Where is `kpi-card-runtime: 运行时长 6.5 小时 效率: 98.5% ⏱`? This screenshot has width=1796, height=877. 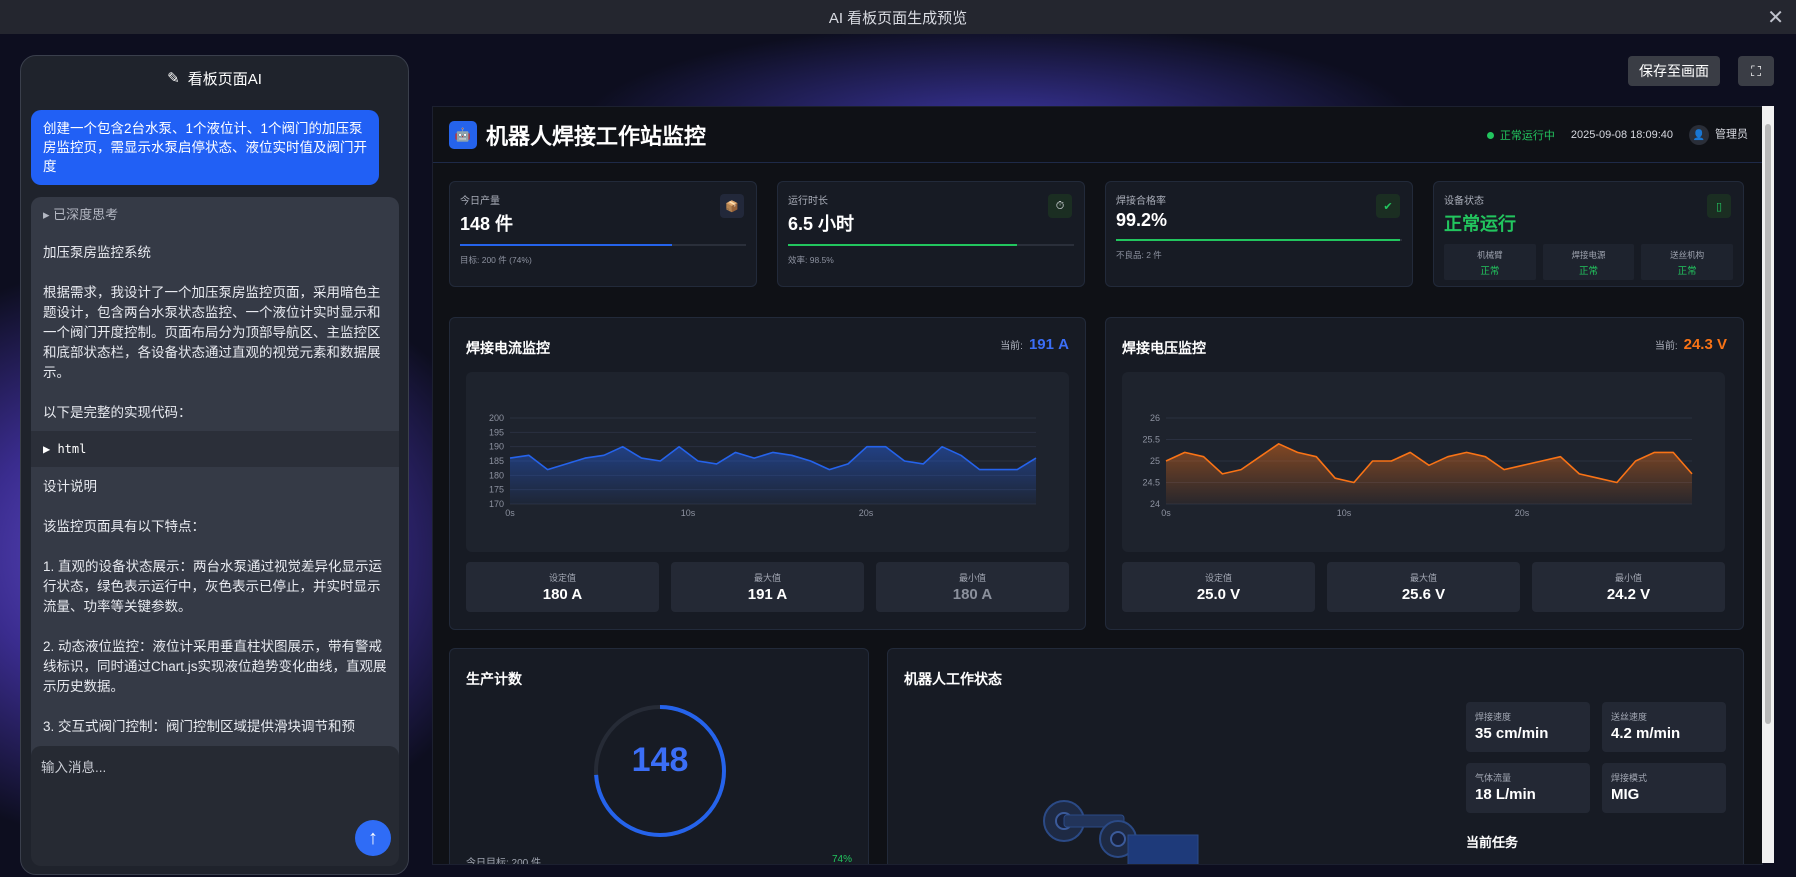
kpi-card-runtime: 运行时长 6.5 小时 效率: 98.5% ⏱ is located at coordinates (931, 234).